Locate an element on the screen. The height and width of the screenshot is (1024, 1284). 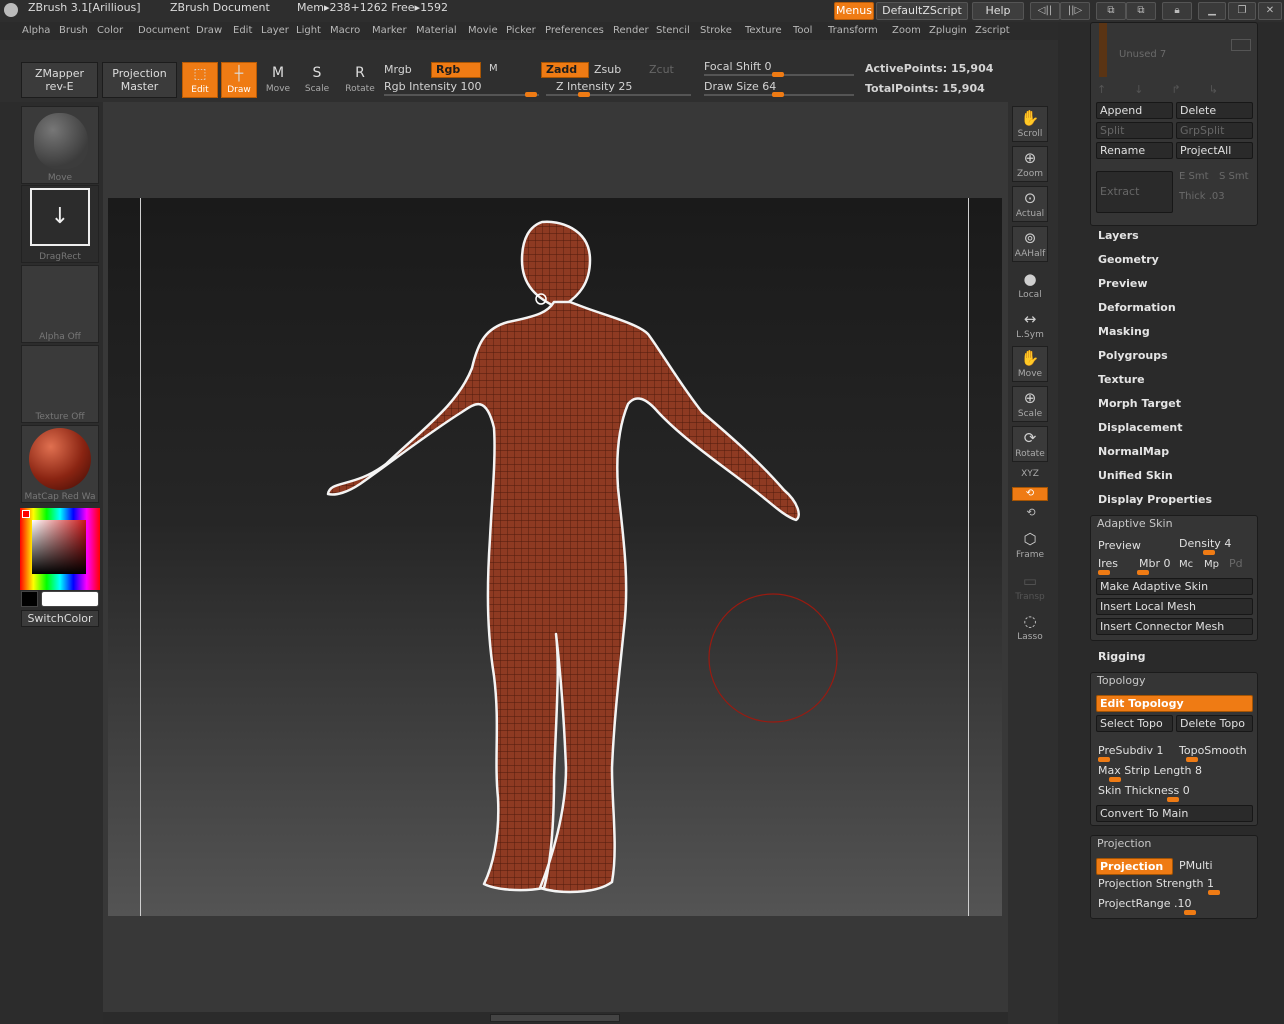
append-button: Append is located at coordinates (1134, 110).